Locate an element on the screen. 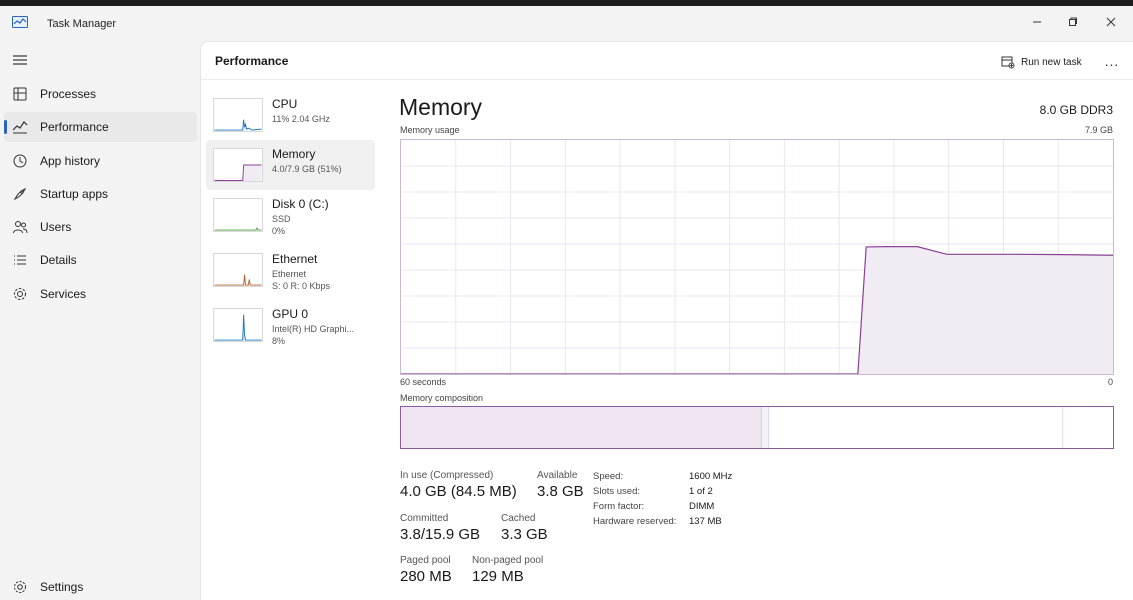 Image resolution: width=1133 pixels, height=600 pixels. processes-icon is located at coordinates (20, 94).